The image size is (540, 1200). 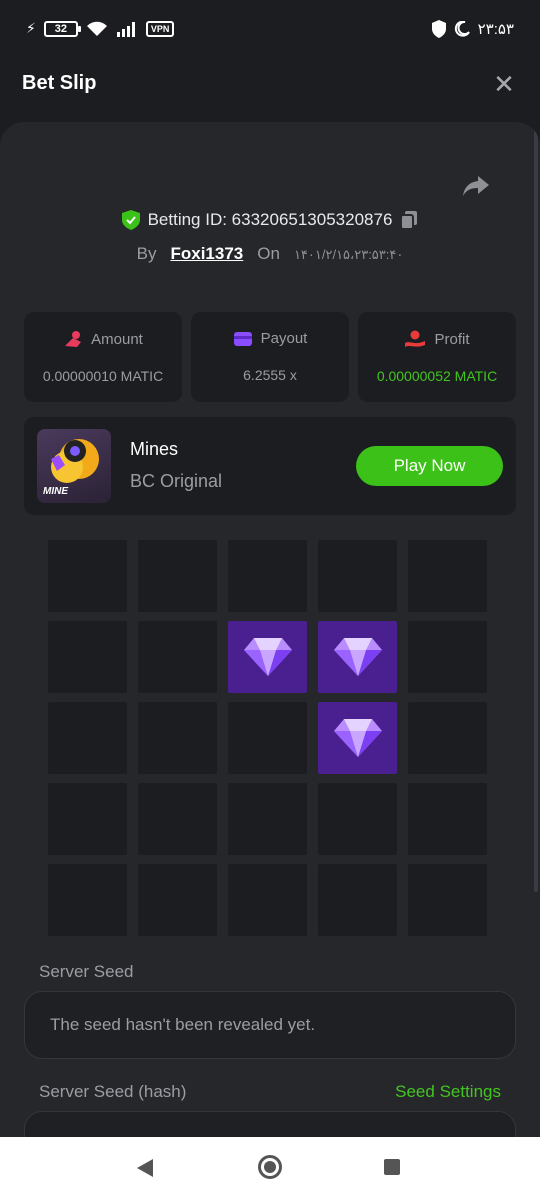 I want to click on status-left: ⚡ 32 VPN, so click(x=100, y=28).